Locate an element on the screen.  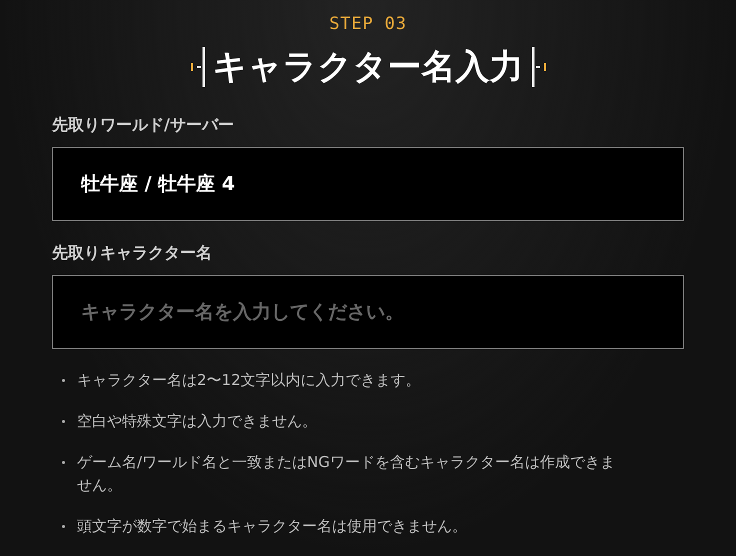
note-text: 空白や特殊文字は入力できません。 is located at coordinates (197, 421).